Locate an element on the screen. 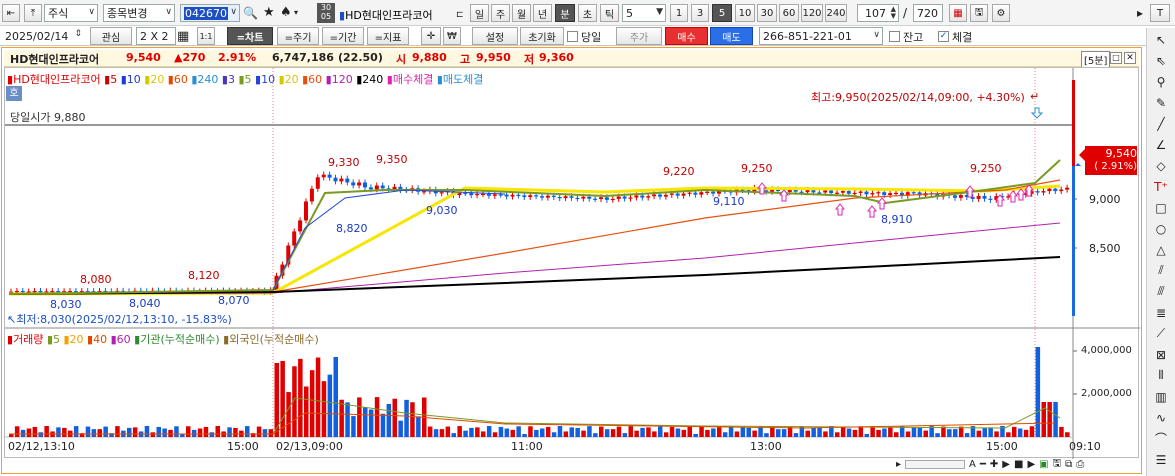 The height and width of the screenshot is (476, 1175). scroll-left-icon: ▸ is located at coordinates (898, 464).